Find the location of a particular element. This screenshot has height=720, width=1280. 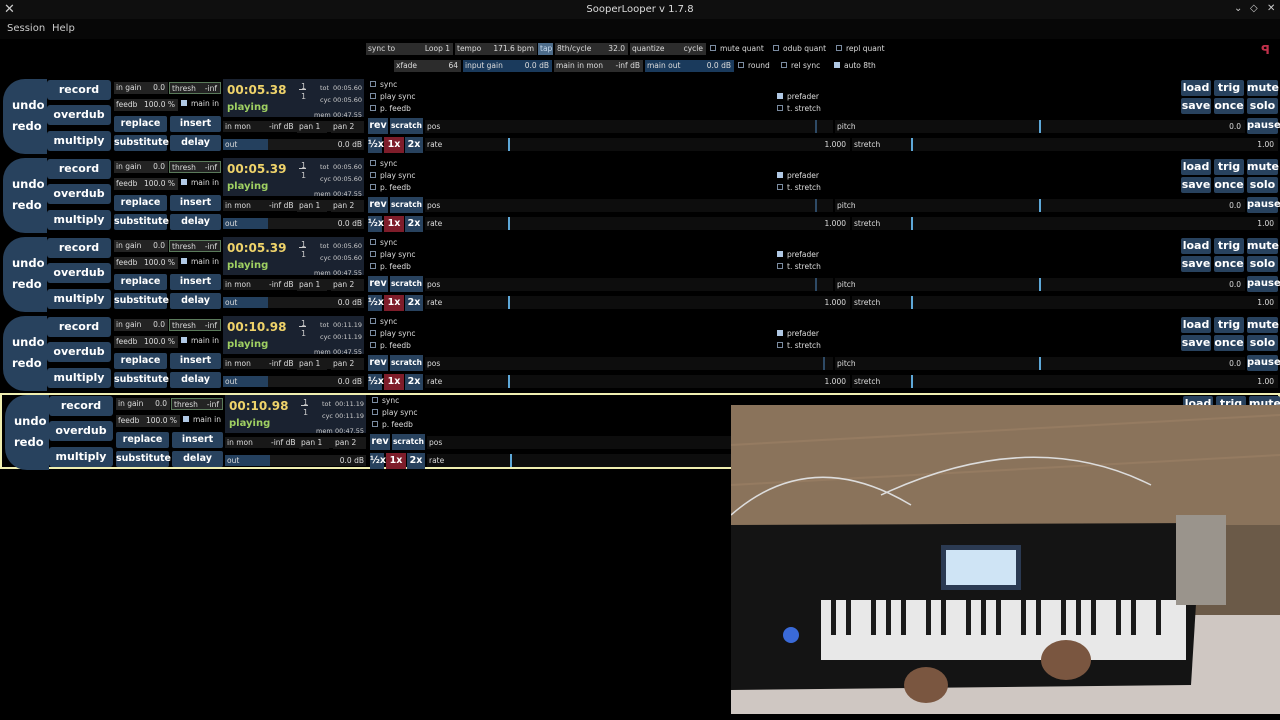

odub-quant-checkbox: odub quant is located at coordinates (799, 49).